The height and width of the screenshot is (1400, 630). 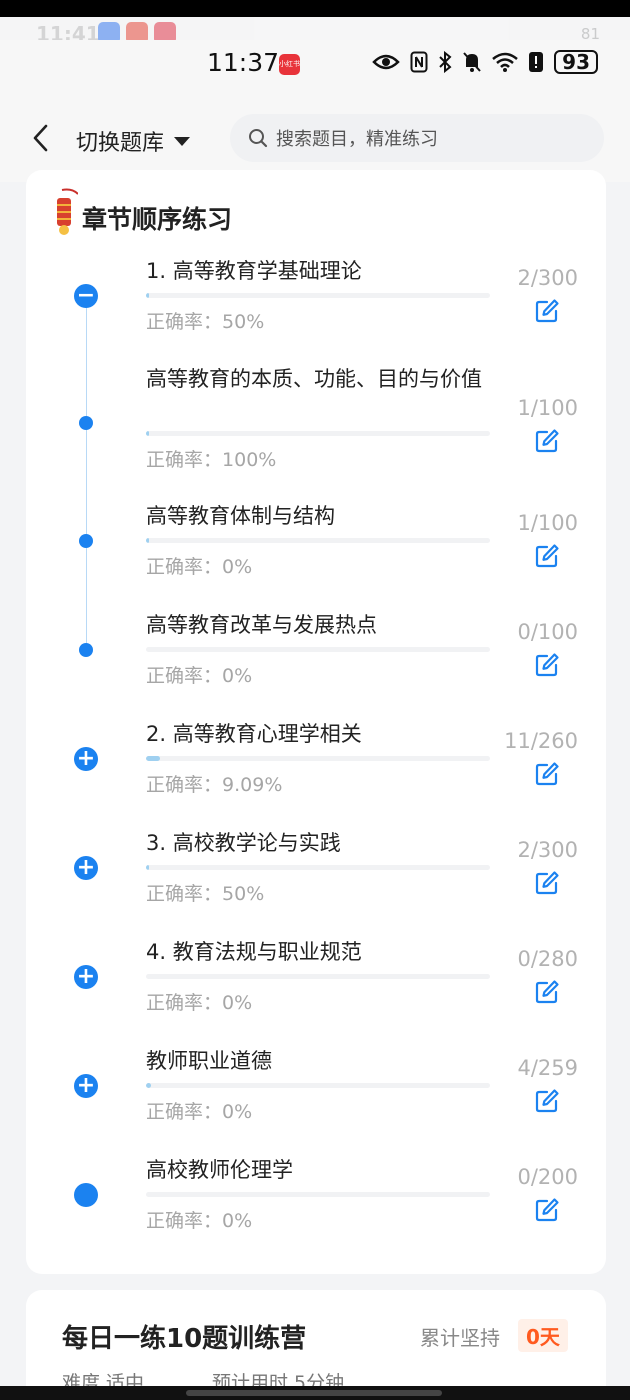 I want to click on page-header: 切换题库 搜索题目，精准练习, so click(x=315, y=136).